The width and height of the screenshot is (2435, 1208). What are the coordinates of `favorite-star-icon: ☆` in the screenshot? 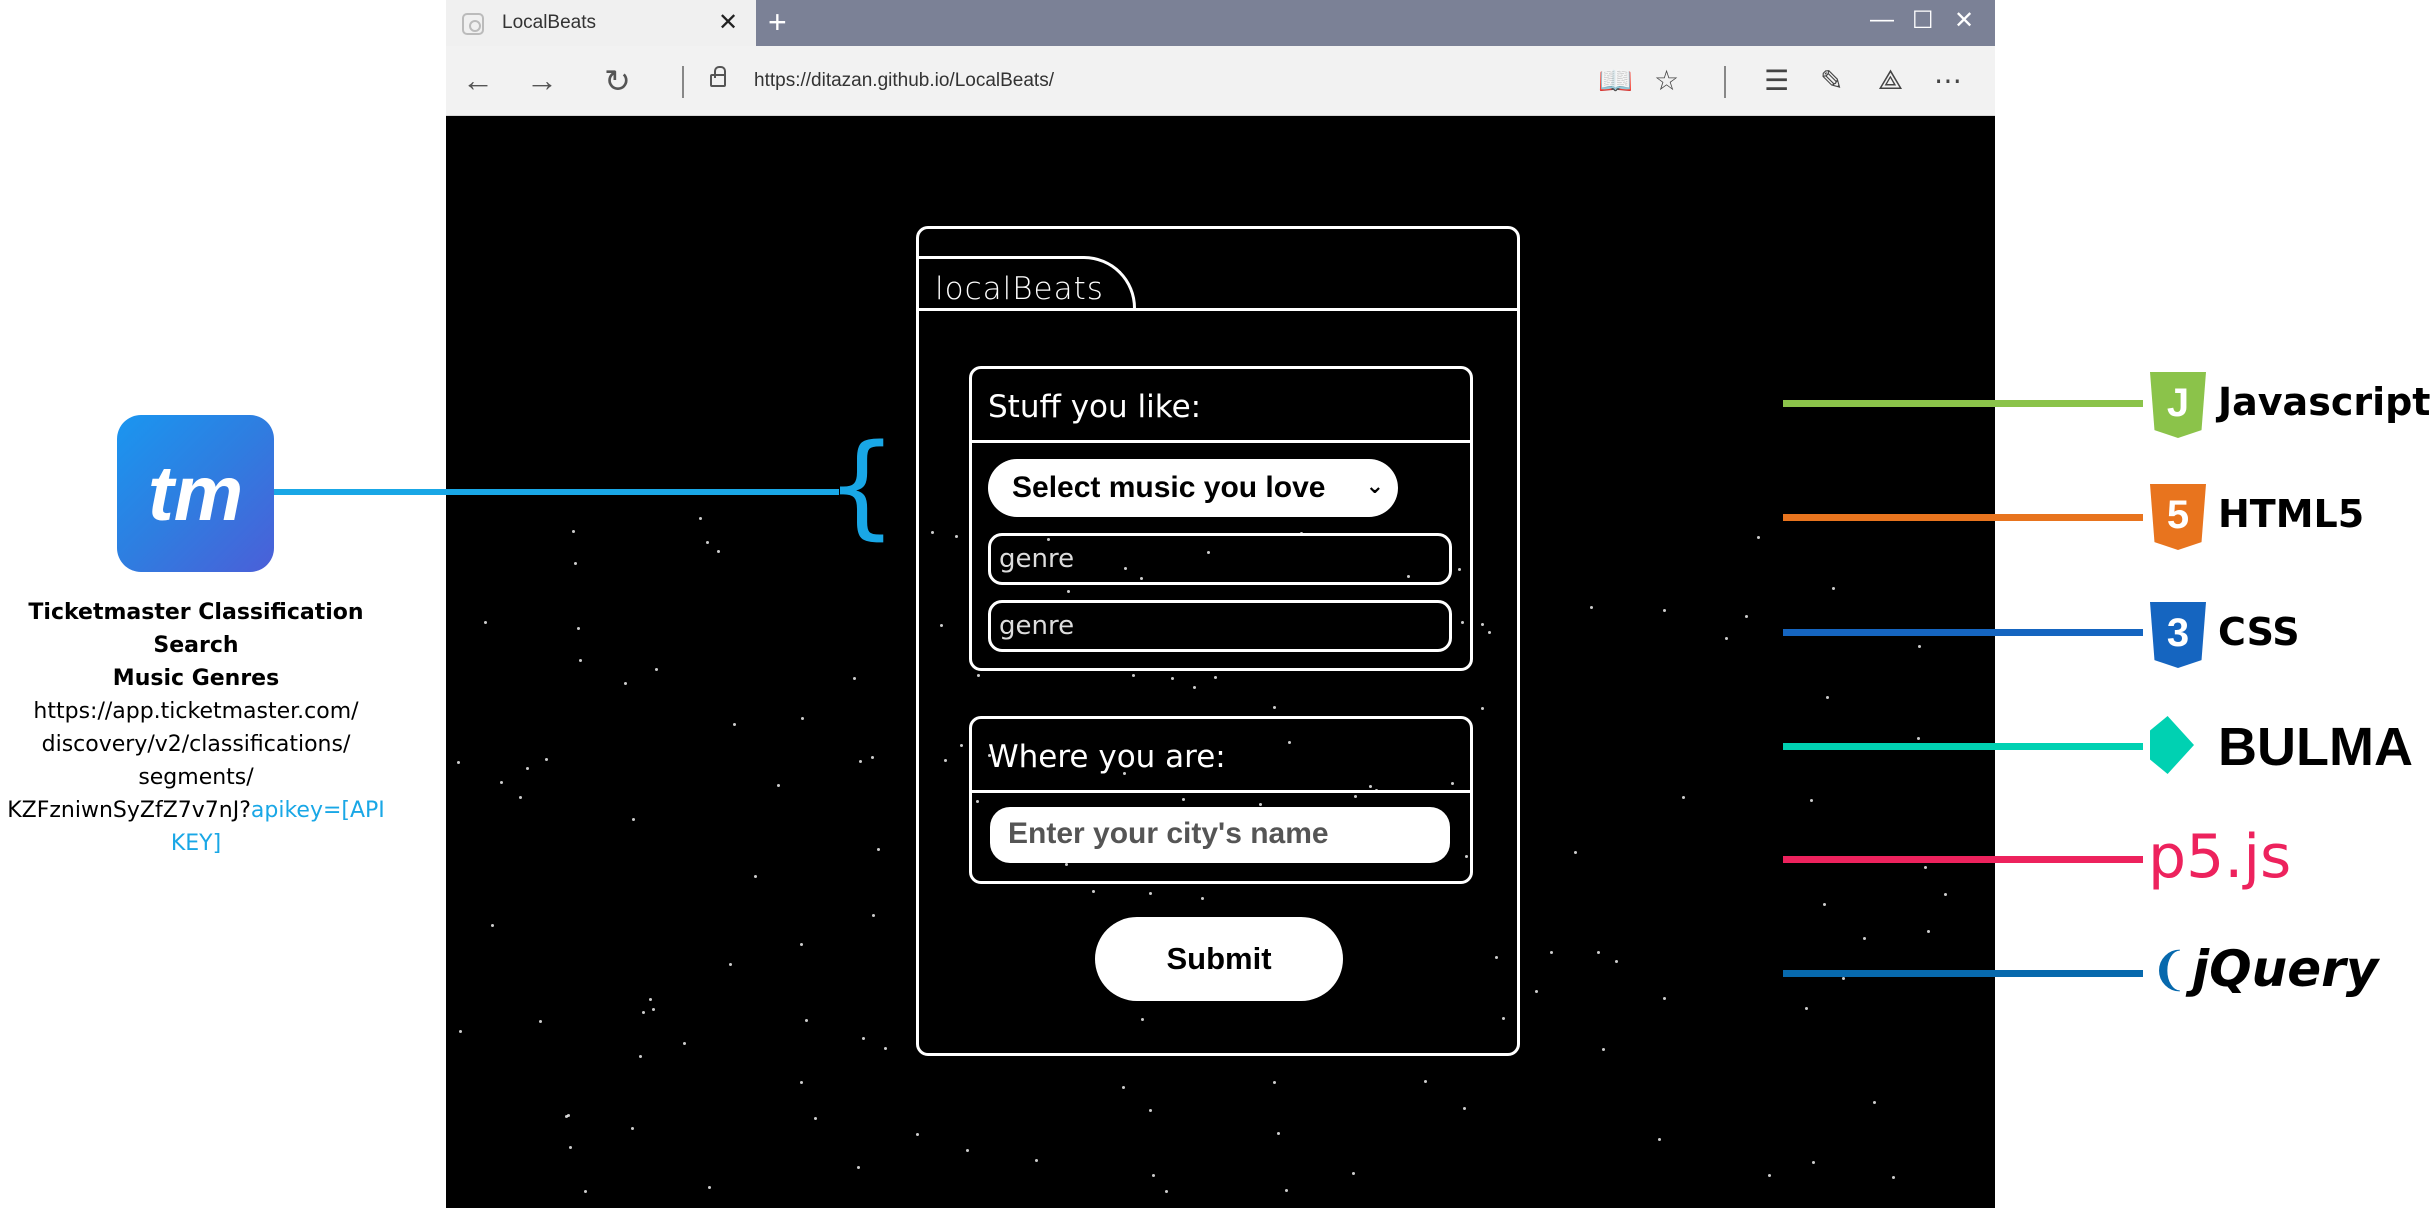 It's located at (1666, 80).